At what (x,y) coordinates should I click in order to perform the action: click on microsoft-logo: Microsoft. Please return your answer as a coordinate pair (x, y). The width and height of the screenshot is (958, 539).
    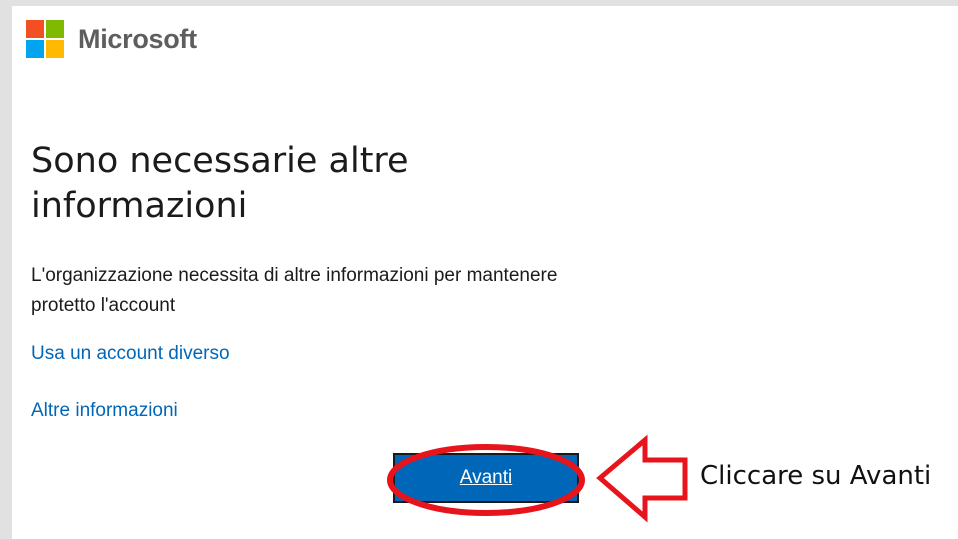
    Looking at the image, I should click on (111, 39).